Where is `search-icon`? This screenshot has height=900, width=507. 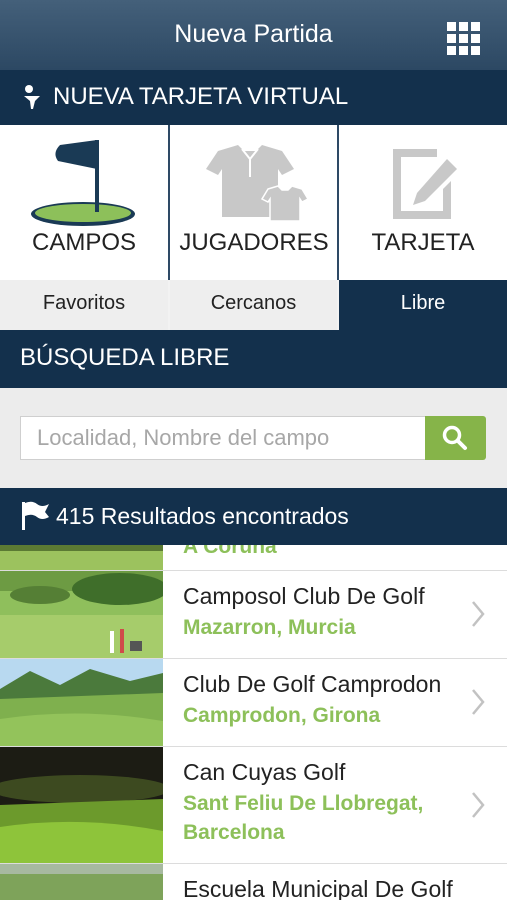 search-icon is located at coordinates (454, 437).